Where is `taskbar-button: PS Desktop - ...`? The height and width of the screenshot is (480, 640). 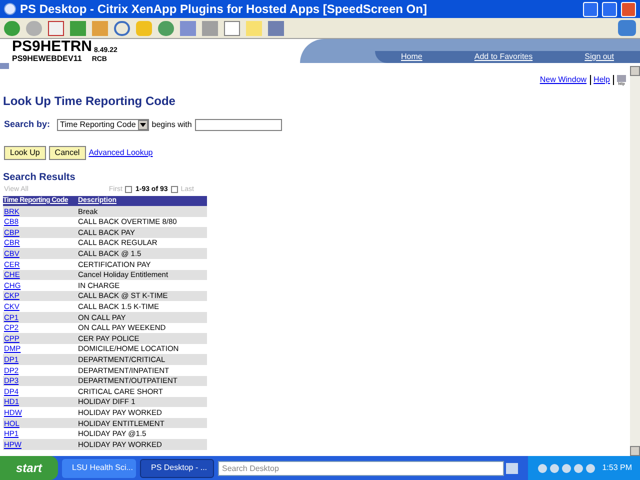
taskbar-button: PS Desktop - ... is located at coordinates (177, 468).